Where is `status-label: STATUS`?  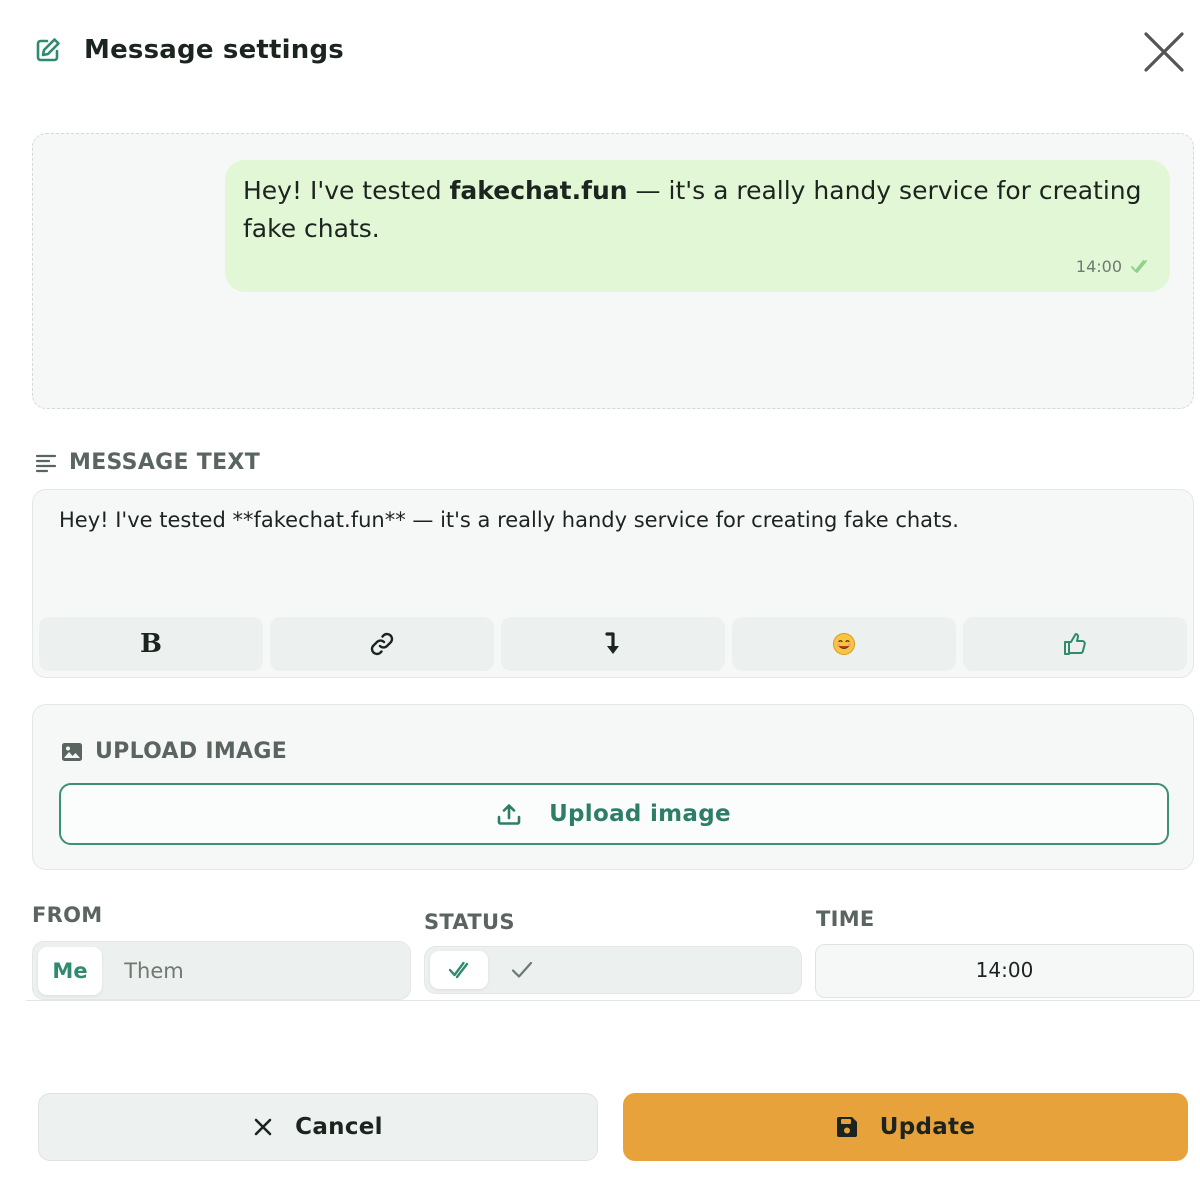
status-label: STATUS is located at coordinates (469, 922).